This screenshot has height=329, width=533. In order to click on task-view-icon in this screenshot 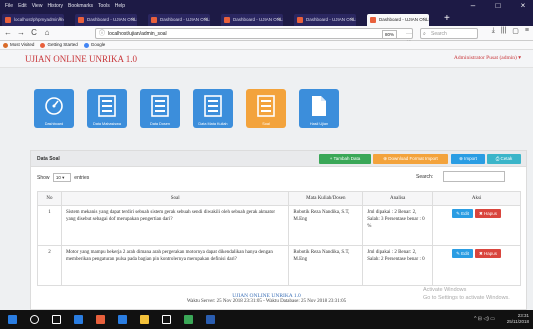, I will do `click(56, 319)`.